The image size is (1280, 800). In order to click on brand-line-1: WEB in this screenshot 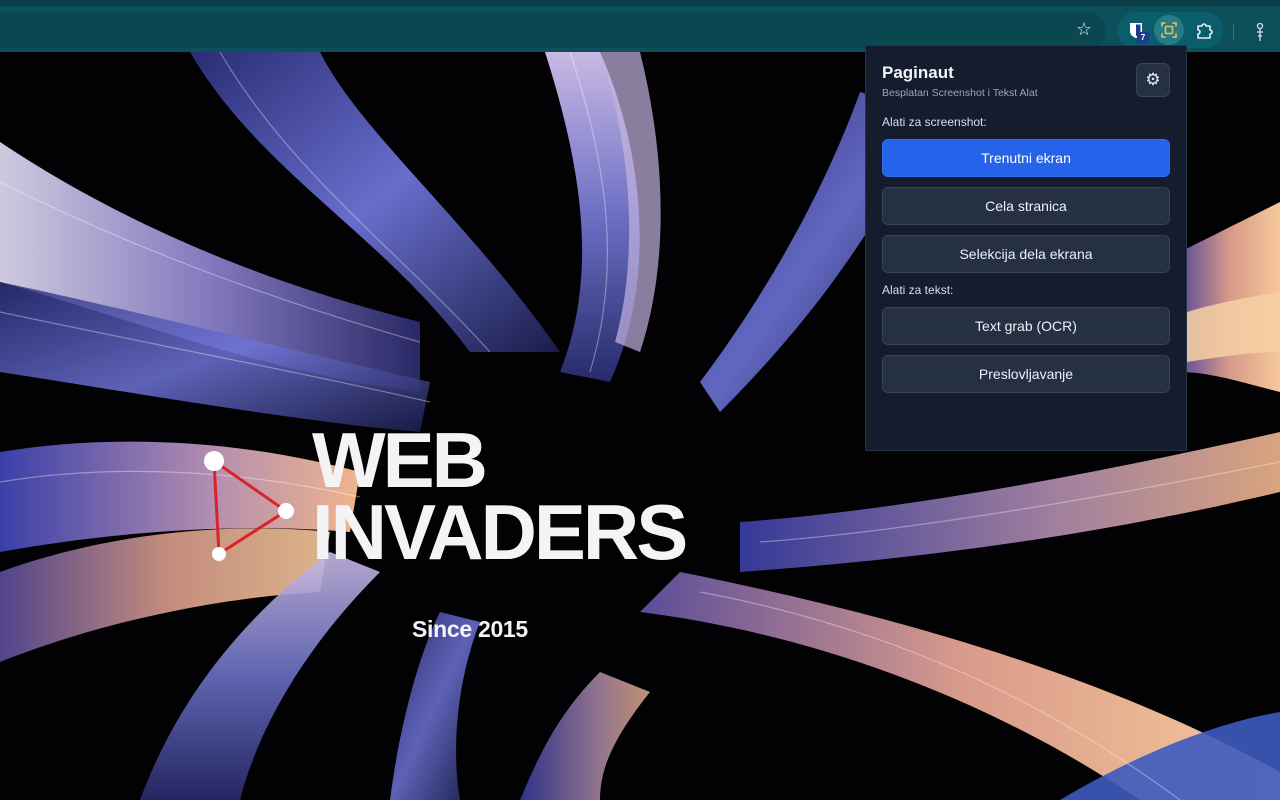, I will do `click(400, 460)`.